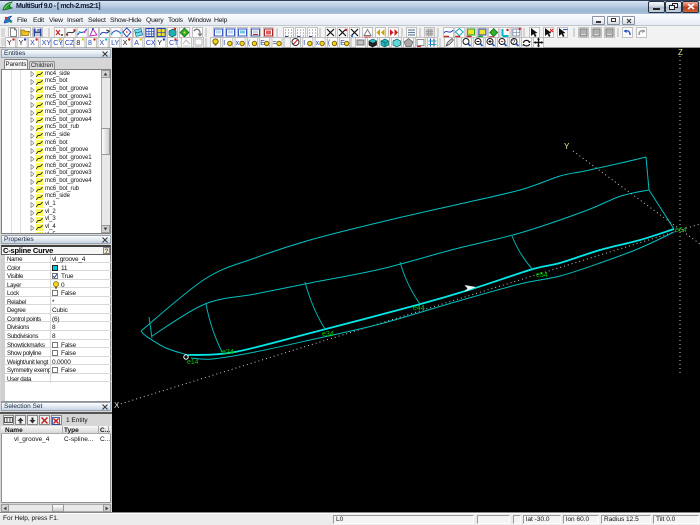  I want to click on svg-text: CX, so click(151, 43).